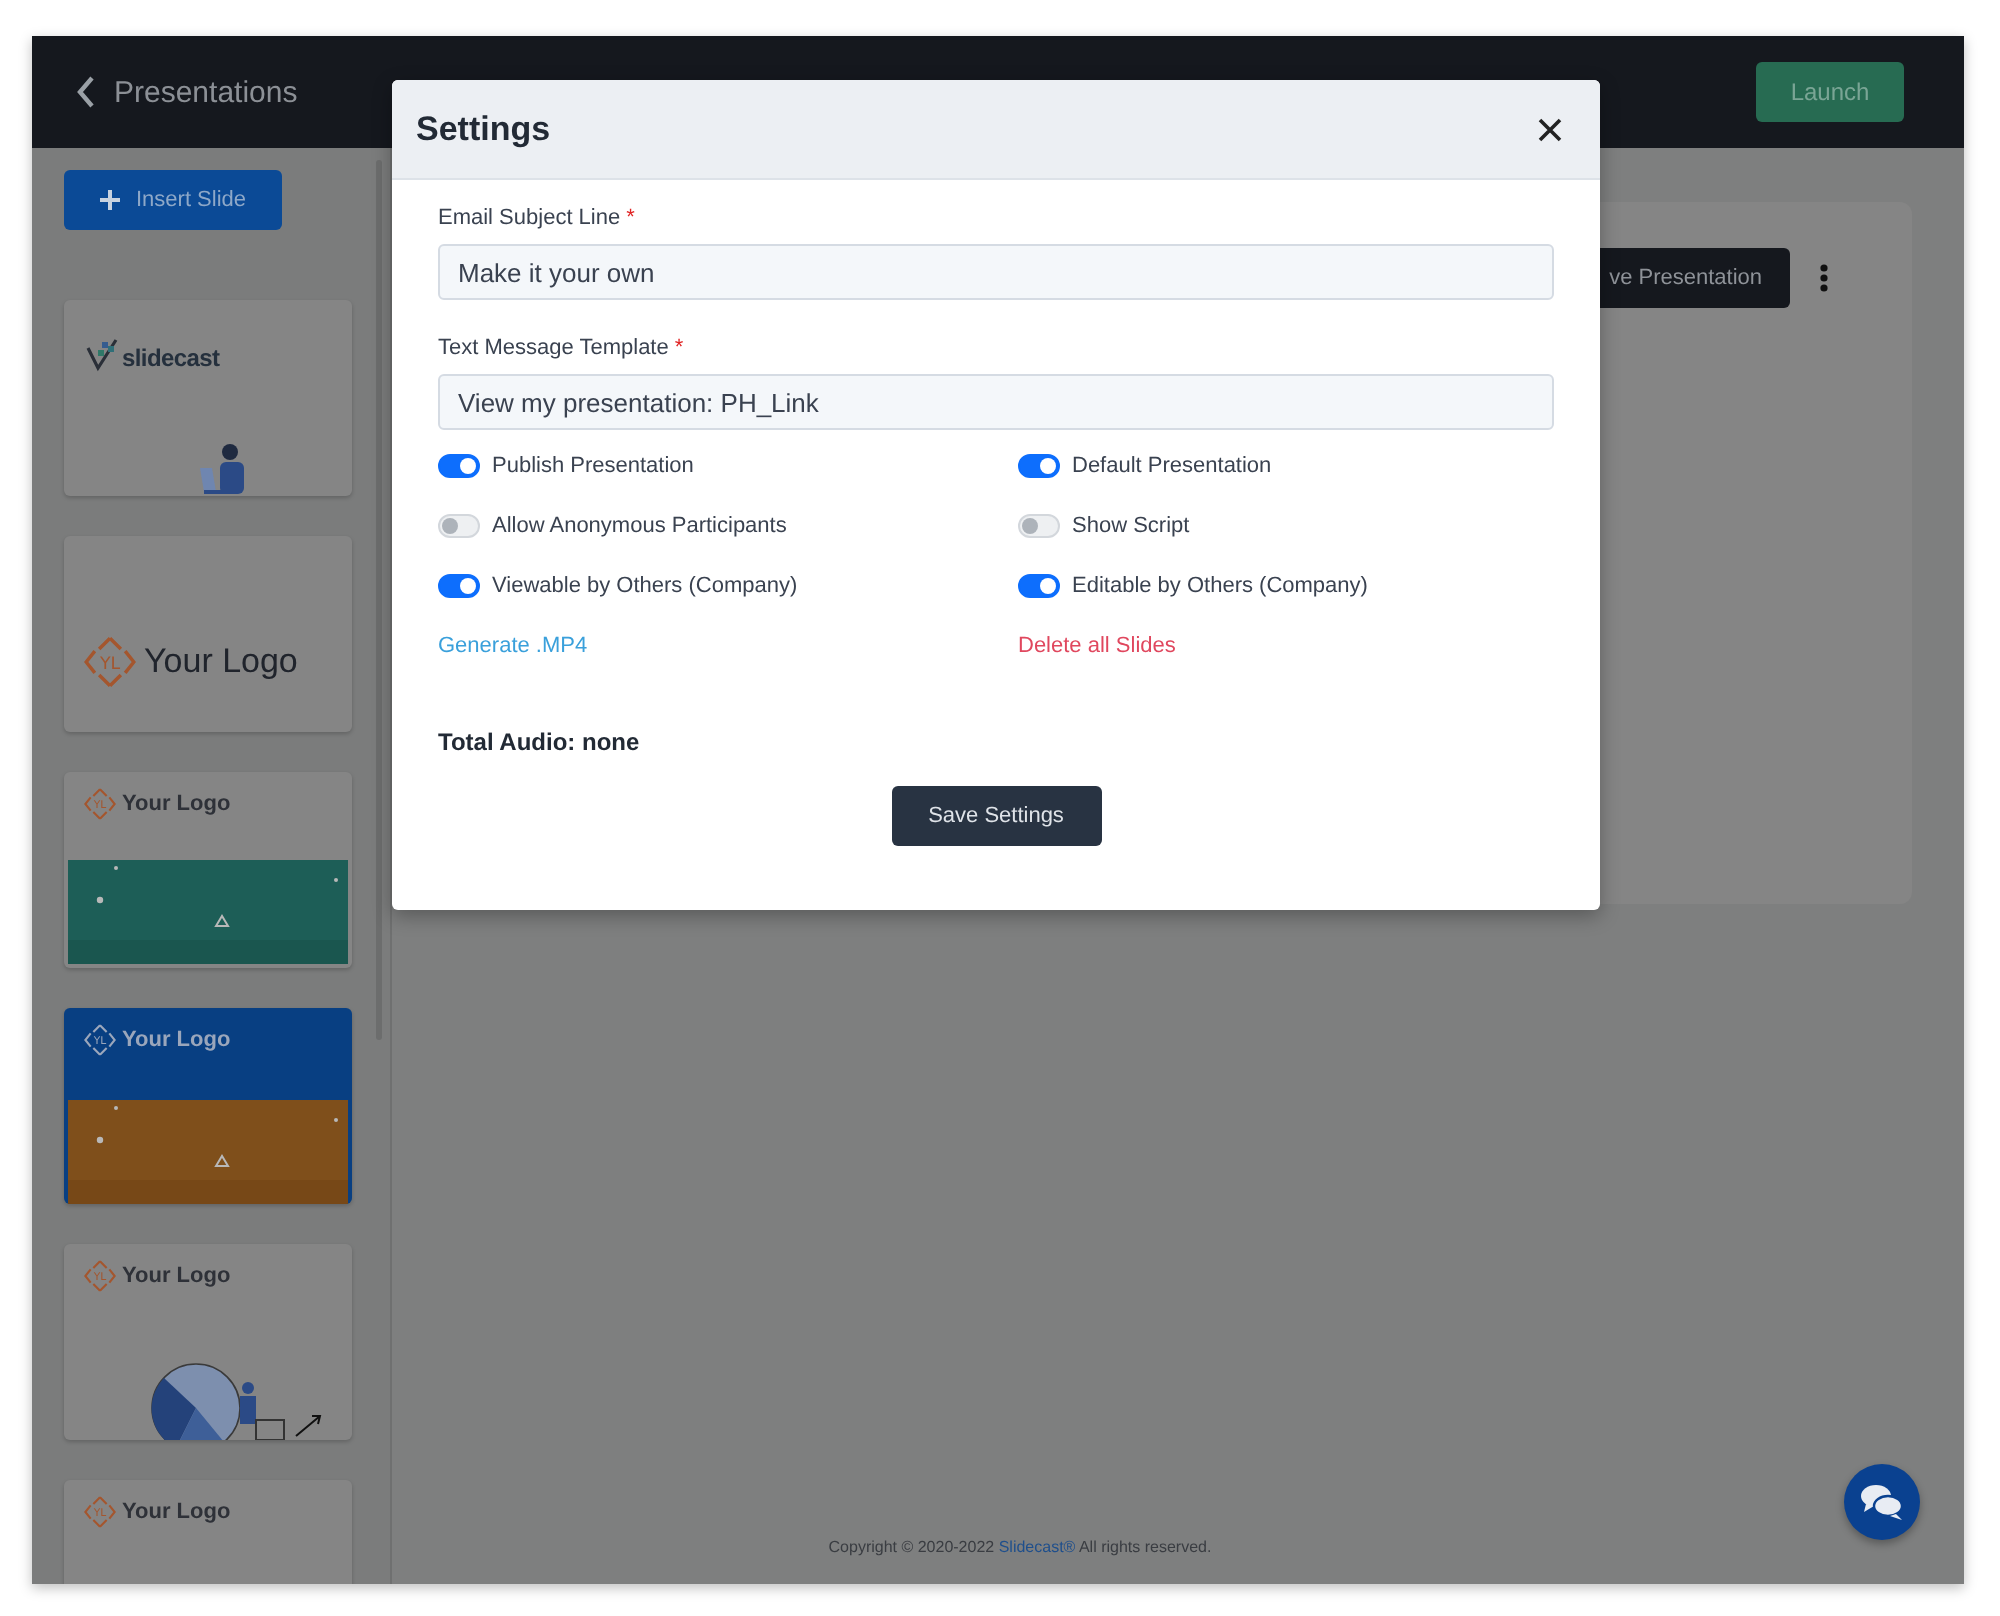 The width and height of the screenshot is (2000, 1616). I want to click on logo-mark: YL, so click(110, 662).